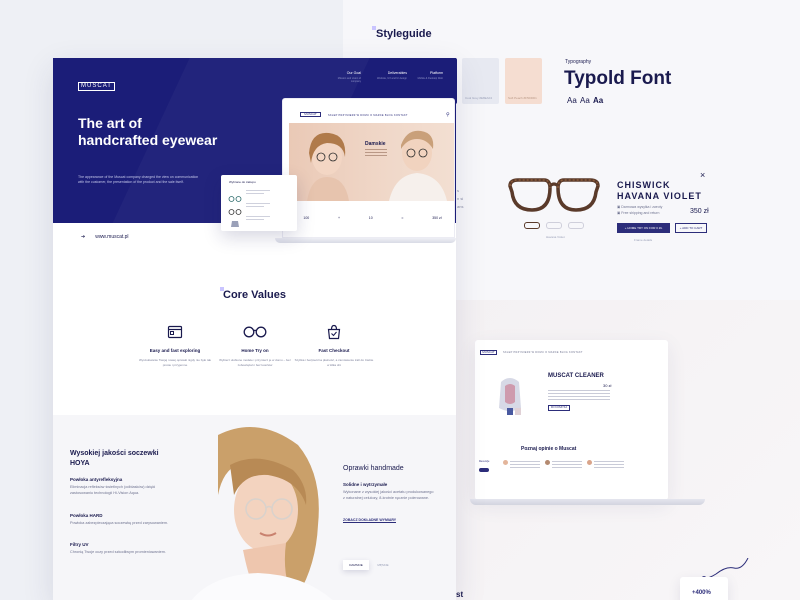 Image resolution: width=800 pixels, height=600 pixels. Describe the element at coordinates (585, 100) in the screenshot. I see `type-sample-medium: Aa` at that location.